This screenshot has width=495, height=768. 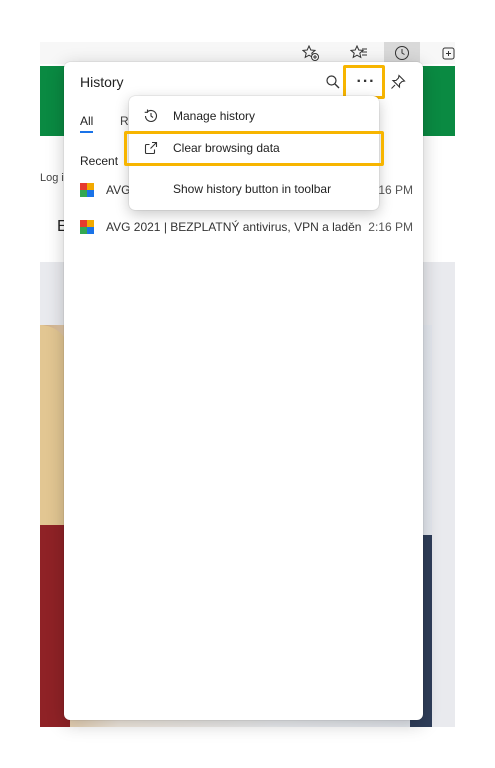 I want to click on clear-browsing-data-highlight, so click(x=254, y=148).